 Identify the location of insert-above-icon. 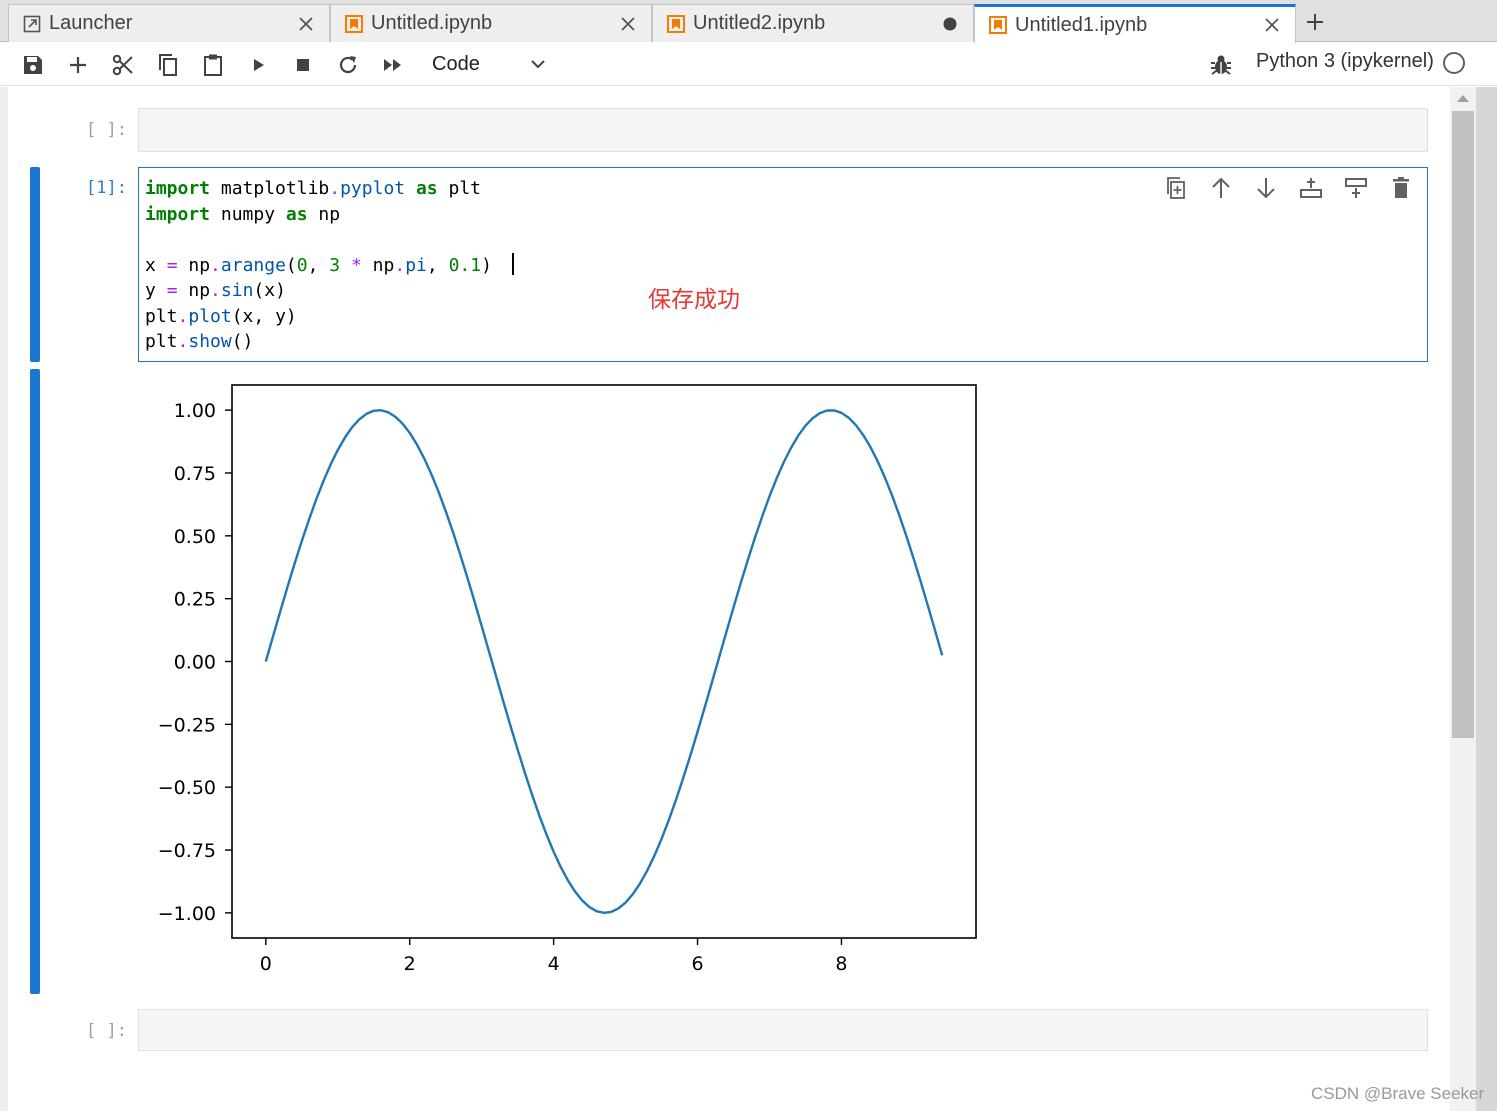
(1311, 188).